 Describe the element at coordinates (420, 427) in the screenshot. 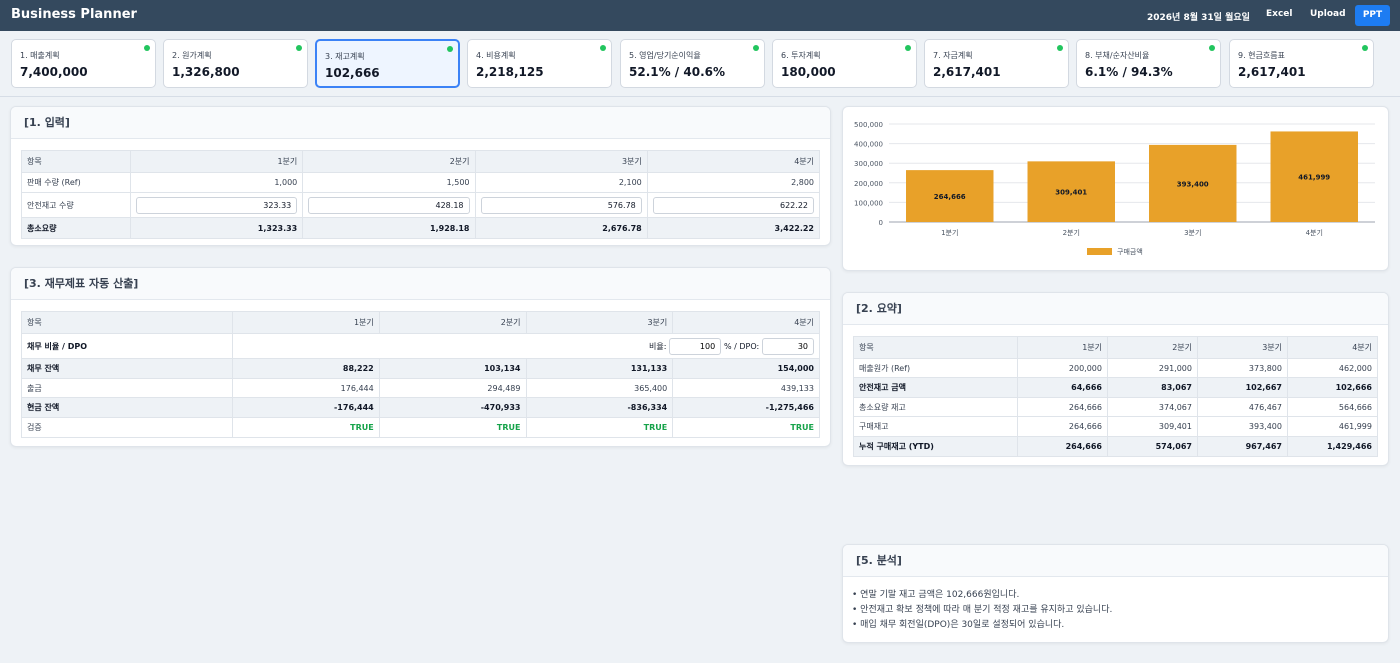

I see `table-row: 검증 TRUE TRUE TRUE TRUE` at that location.